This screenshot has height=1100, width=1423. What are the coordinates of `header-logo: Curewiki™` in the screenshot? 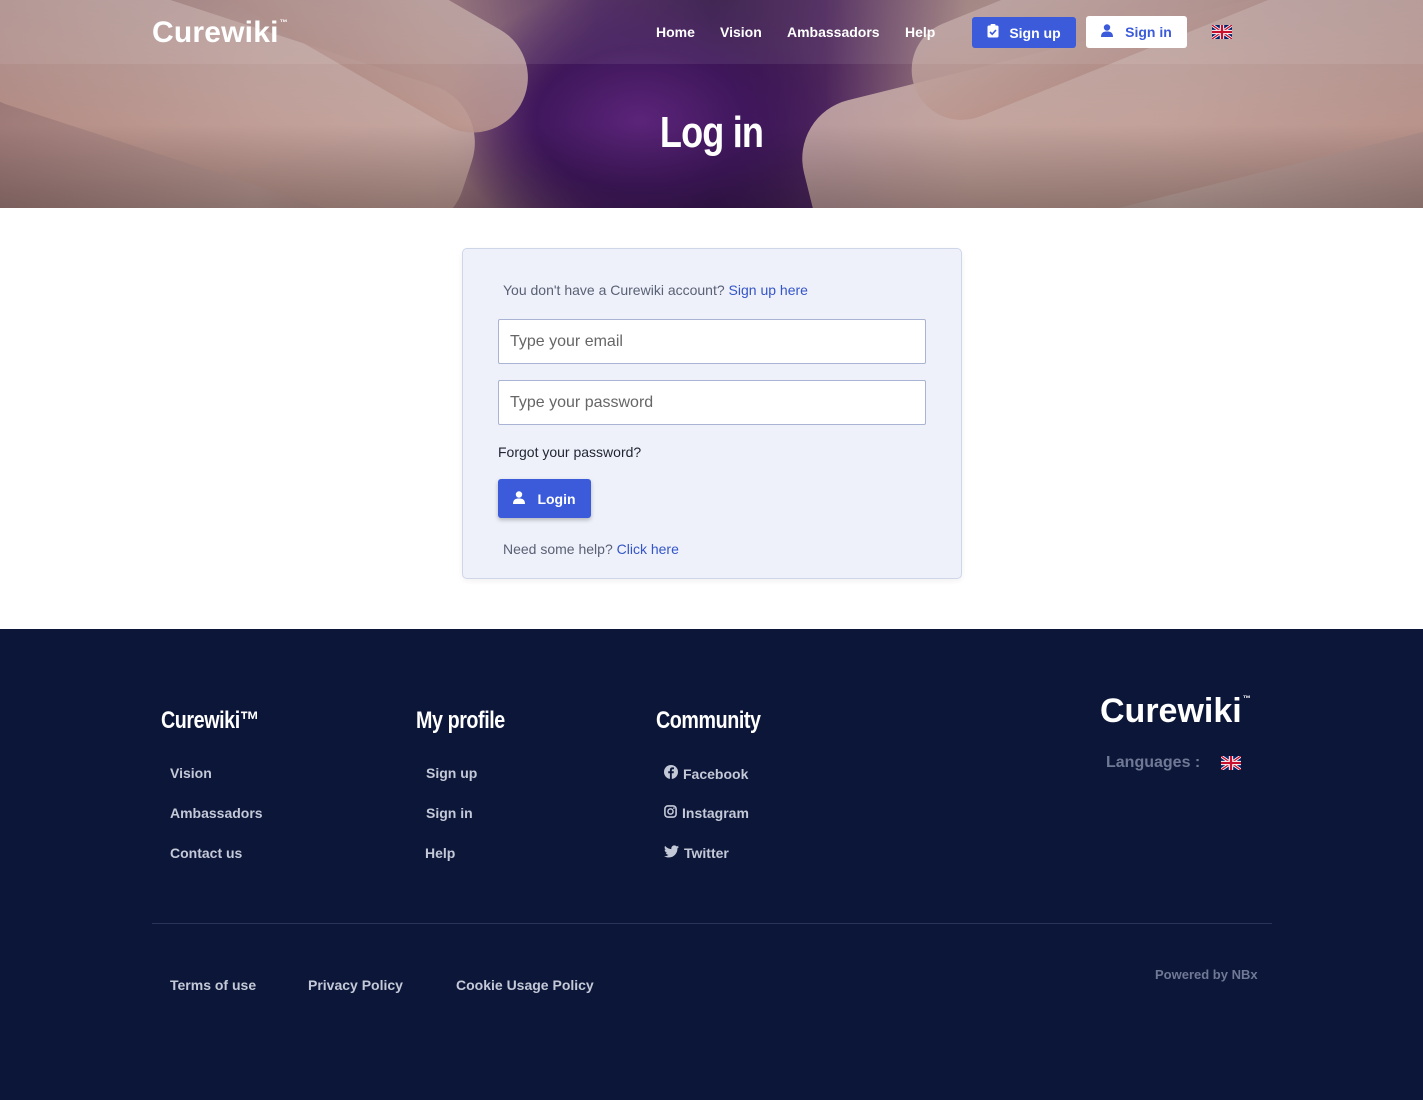 It's located at (220, 33).